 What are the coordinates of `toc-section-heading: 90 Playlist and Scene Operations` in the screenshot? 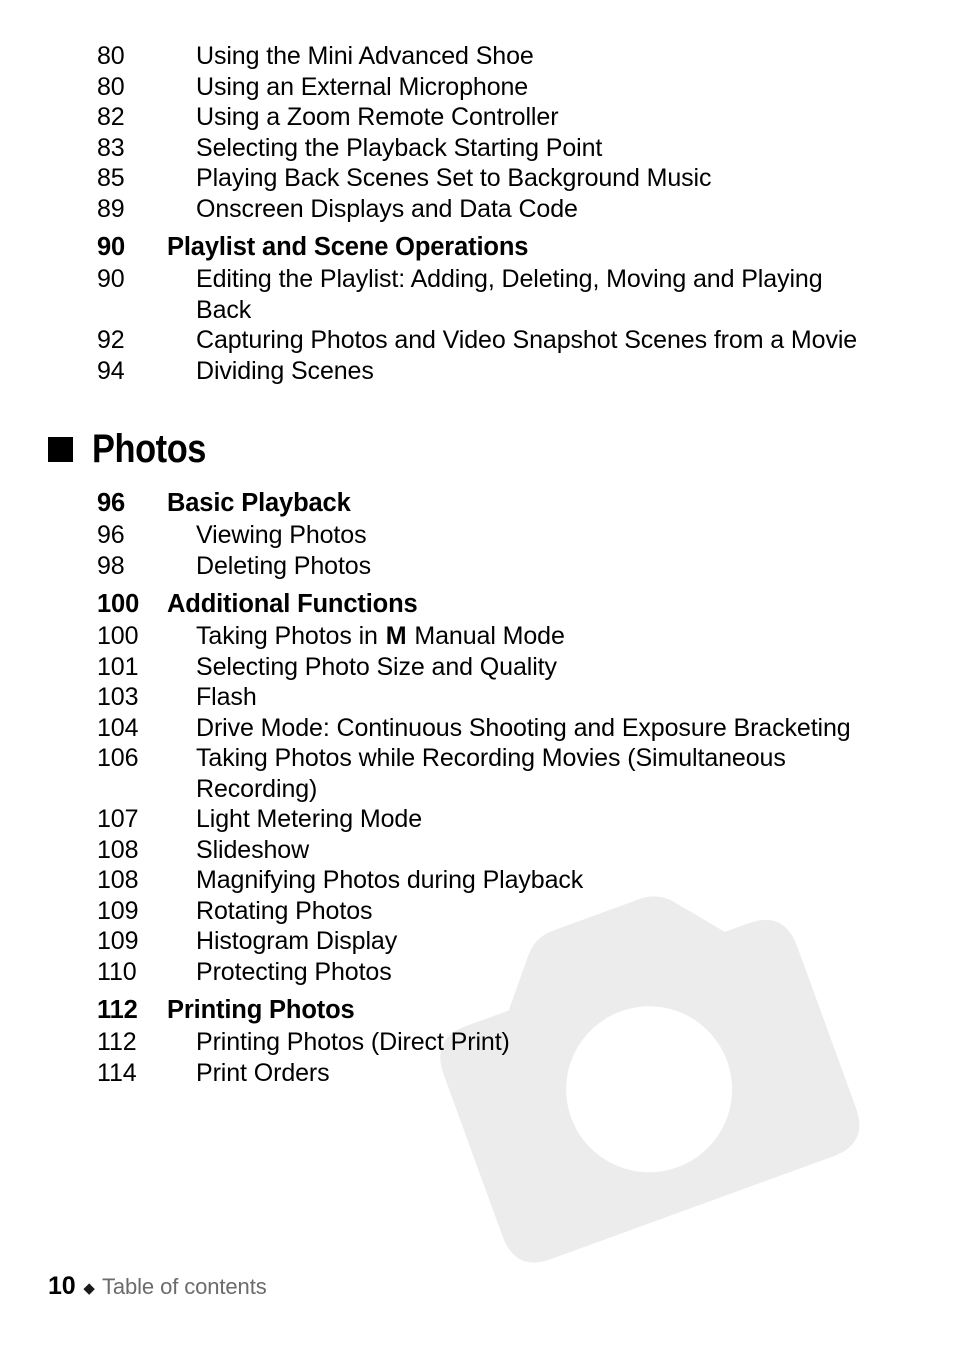 It's located at (477, 247).